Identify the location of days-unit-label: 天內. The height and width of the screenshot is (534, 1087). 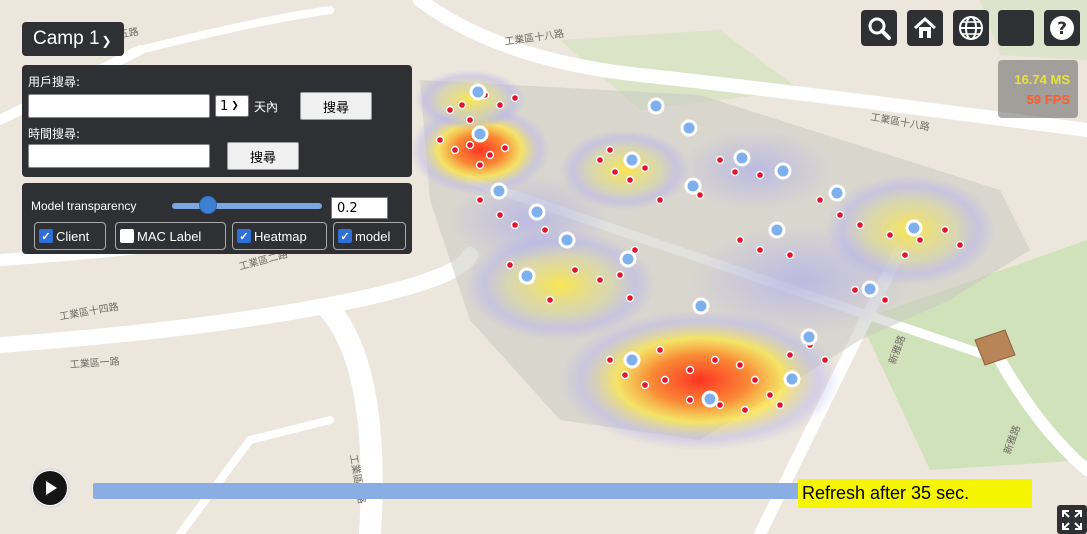
(266, 107).